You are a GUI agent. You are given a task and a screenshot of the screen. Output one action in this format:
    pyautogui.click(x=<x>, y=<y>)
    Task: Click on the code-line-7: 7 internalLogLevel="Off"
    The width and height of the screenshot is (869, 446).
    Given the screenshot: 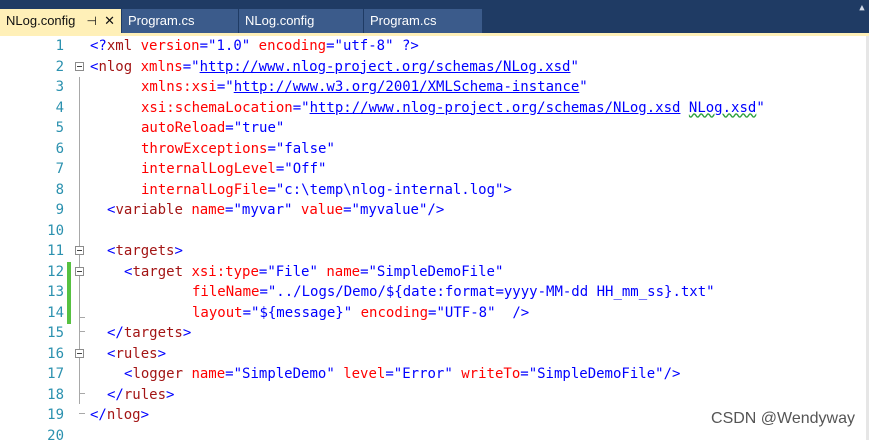 What is the action you would take?
    pyautogui.click(x=434, y=169)
    